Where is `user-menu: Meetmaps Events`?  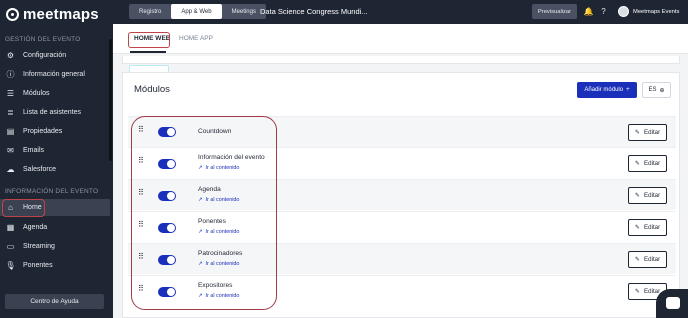 user-menu: Meetmaps Events is located at coordinates (648, 11).